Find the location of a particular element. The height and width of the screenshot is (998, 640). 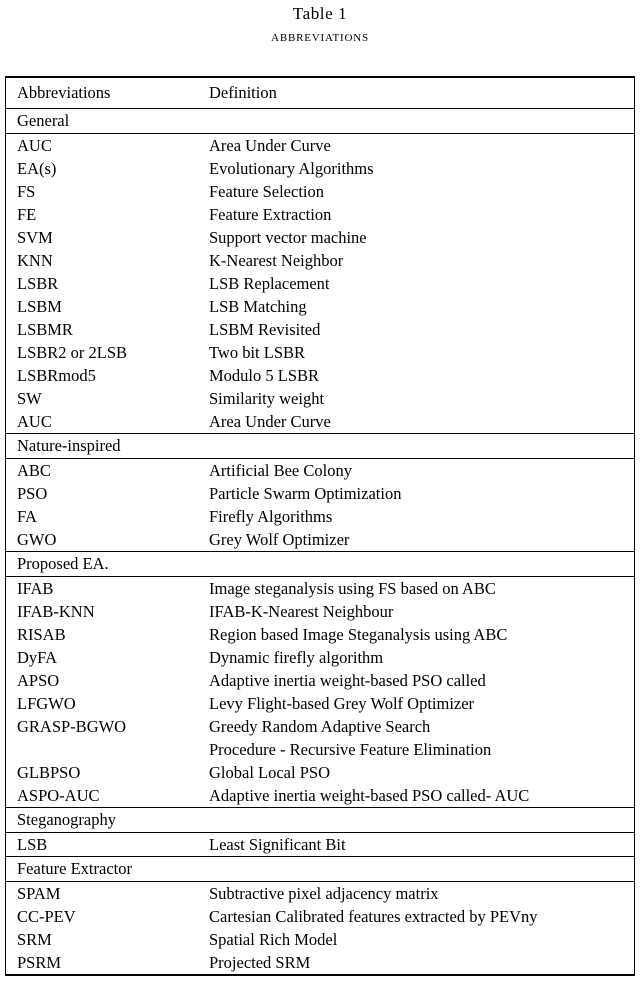

table-number: Table 1 is located at coordinates (320, 13).